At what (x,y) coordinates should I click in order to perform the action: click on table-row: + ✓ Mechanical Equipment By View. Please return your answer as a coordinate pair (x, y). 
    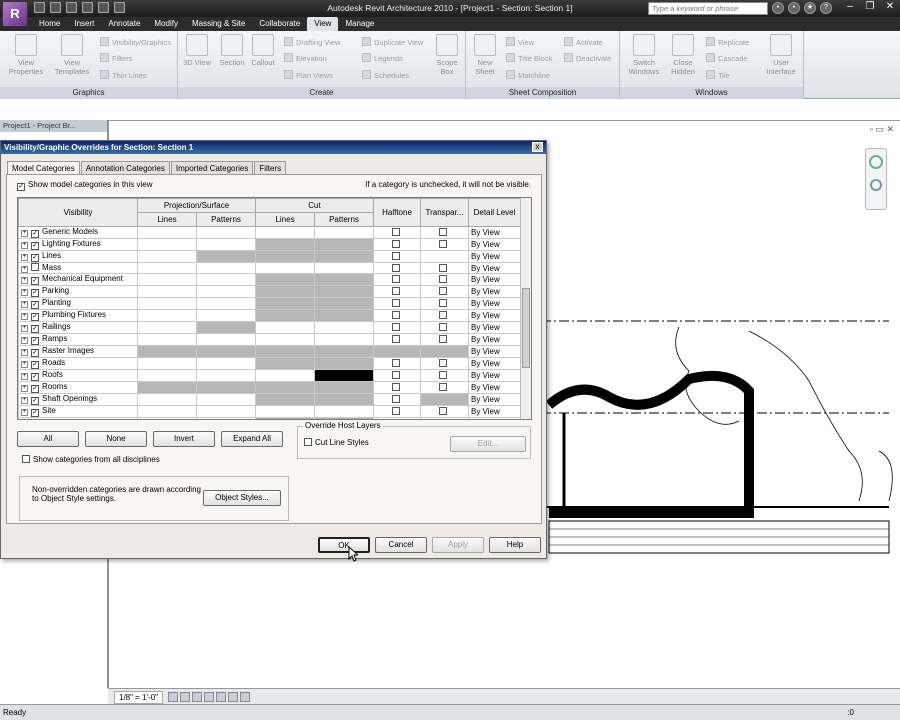
    Looking at the image, I should click on (269, 280).